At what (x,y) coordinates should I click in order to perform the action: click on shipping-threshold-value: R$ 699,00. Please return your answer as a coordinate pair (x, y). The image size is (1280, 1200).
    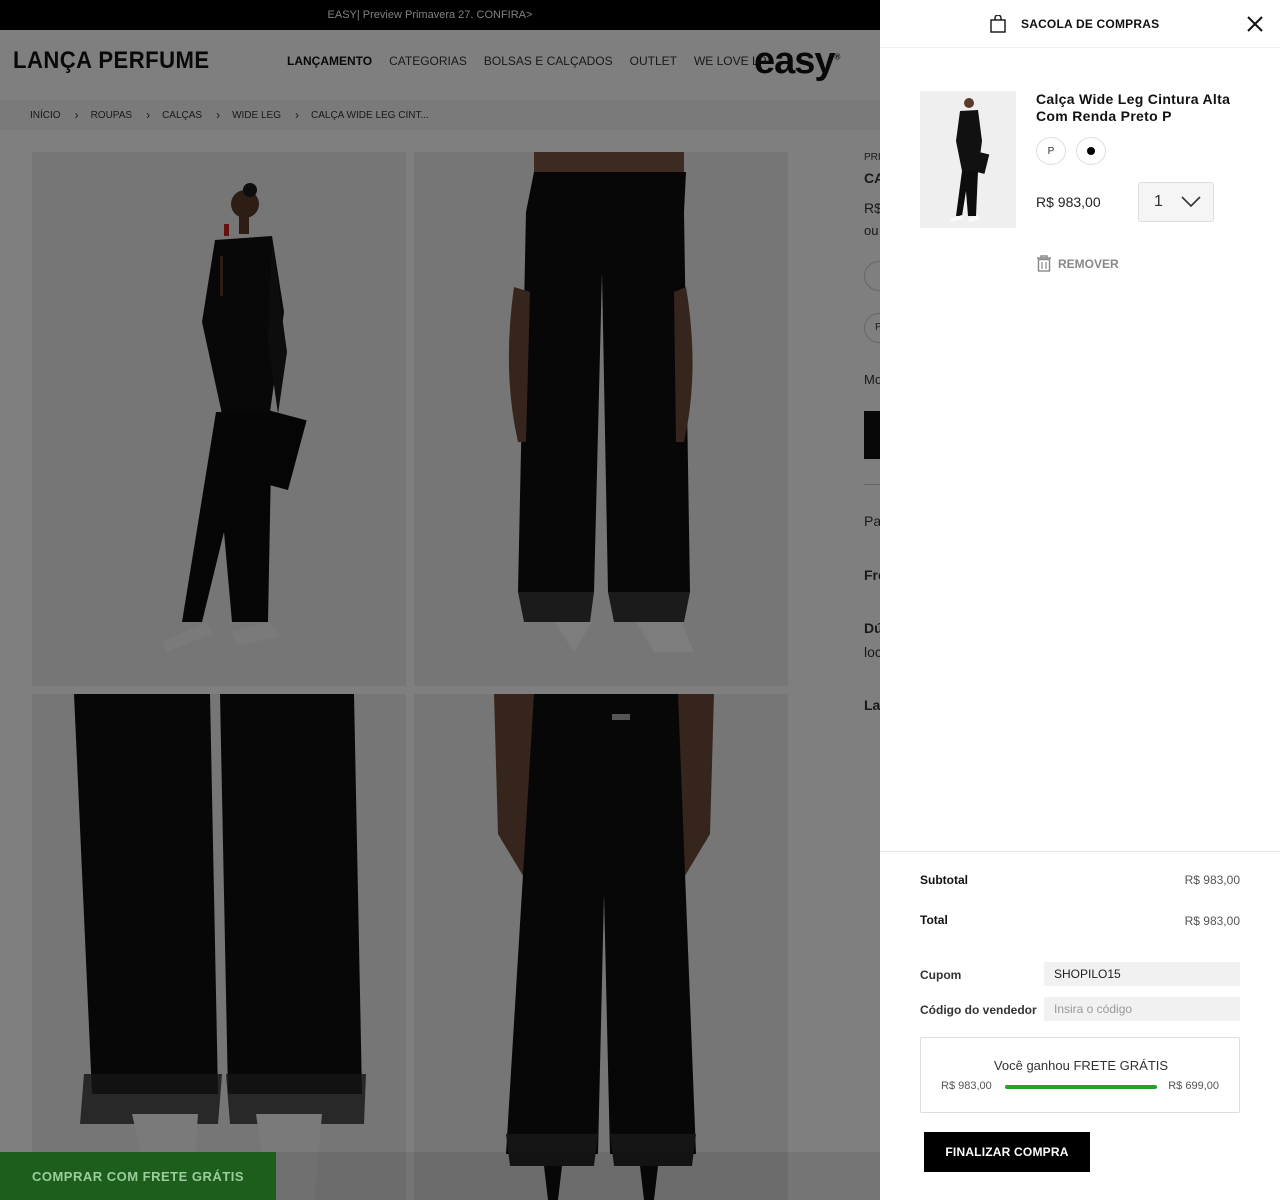
    Looking at the image, I should click on (1193, 1086).